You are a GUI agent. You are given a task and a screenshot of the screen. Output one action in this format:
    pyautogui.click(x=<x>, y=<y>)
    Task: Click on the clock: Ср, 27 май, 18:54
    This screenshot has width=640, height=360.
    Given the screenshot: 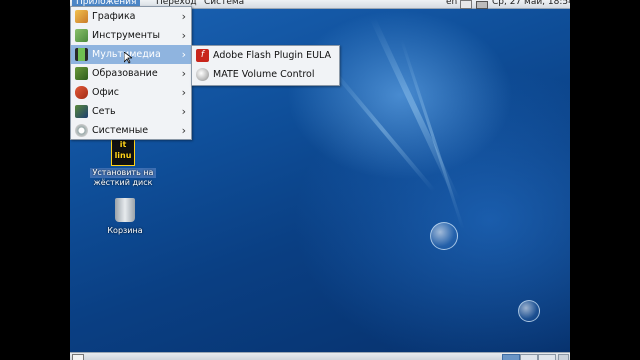 What is the action you would take?
    pyautogui.click(x=531, y=4)
    